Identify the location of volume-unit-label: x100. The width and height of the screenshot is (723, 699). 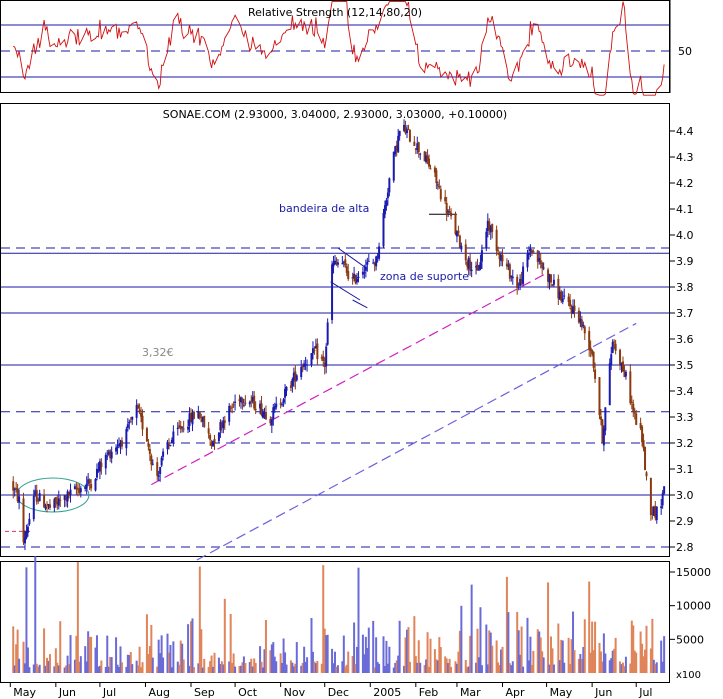
(688, 675).